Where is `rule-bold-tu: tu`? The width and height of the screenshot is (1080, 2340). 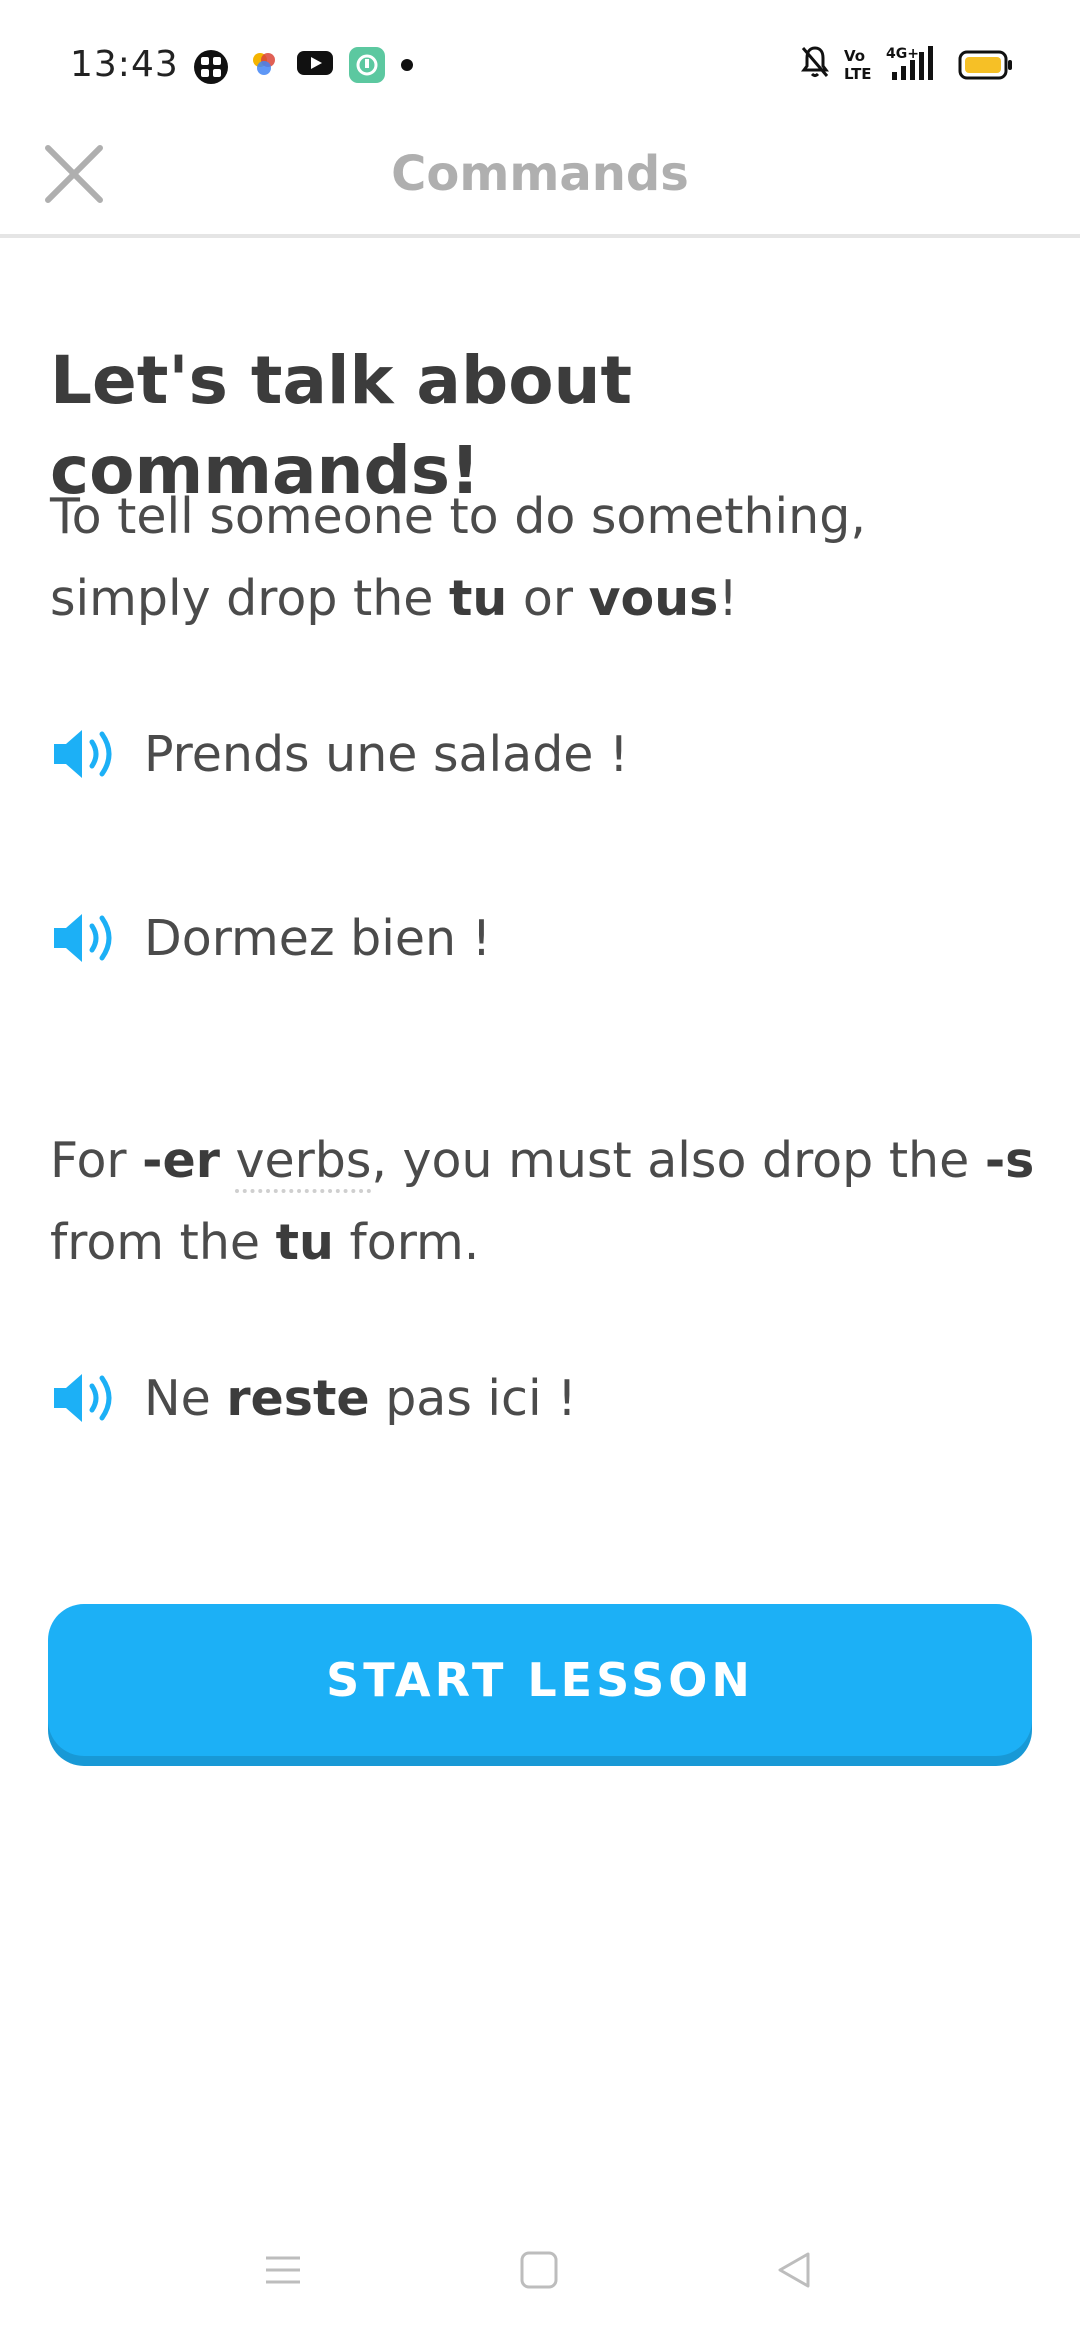 rule-bold-tu: tu is located at coordinates (304, 1242).